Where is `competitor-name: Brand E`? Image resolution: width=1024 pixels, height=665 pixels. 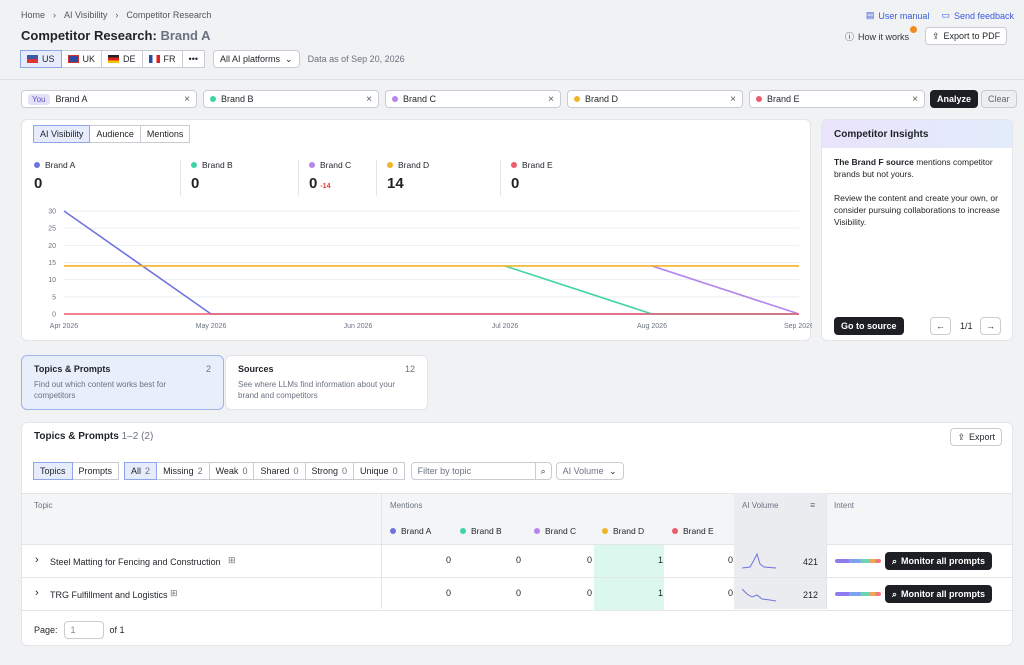
competitor-name: Brand E is located at coordinates (783, 99).